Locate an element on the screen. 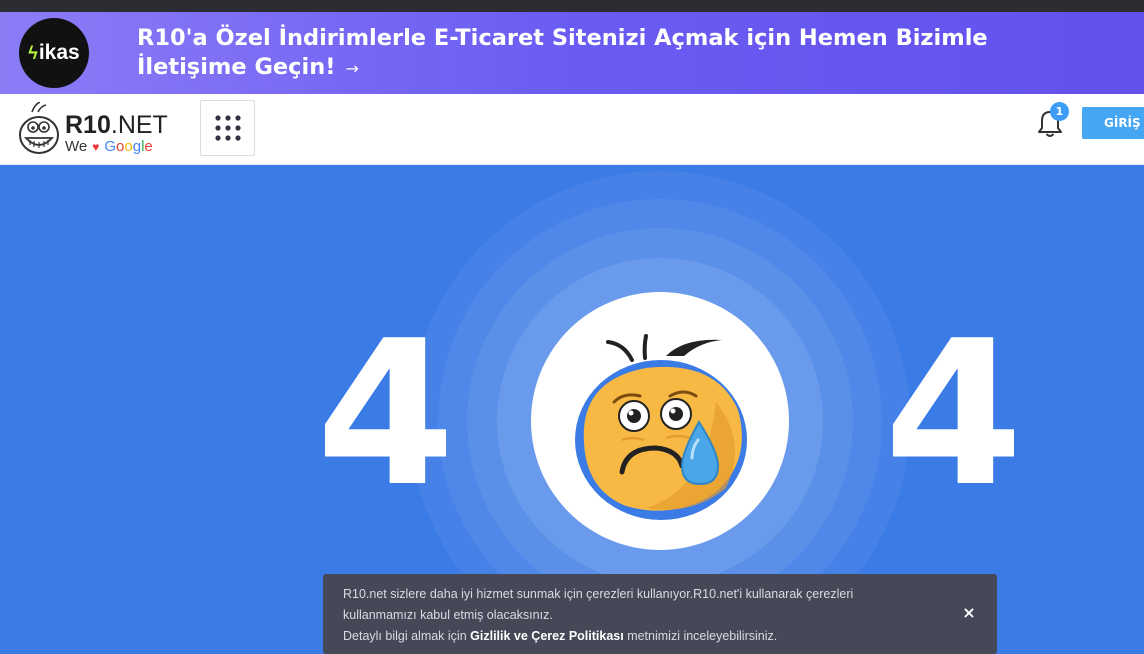 The image size is (1144, 654). login-button: GİRİŞ Y is located at coordinates (1113, 123).